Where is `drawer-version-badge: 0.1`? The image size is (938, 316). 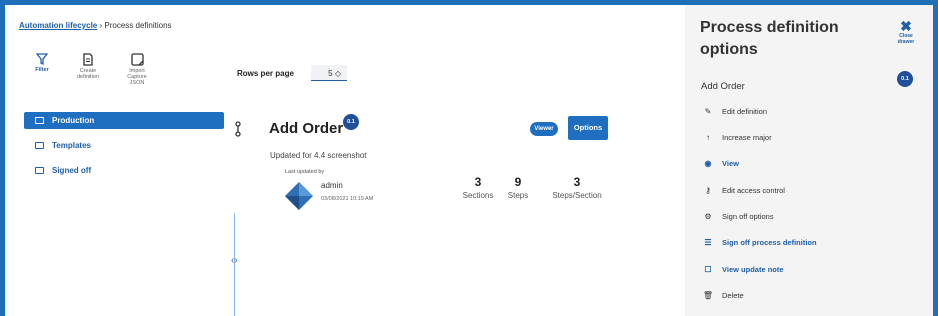
drawer-version-badge: 0.1 is located at coordinates (905, 79).